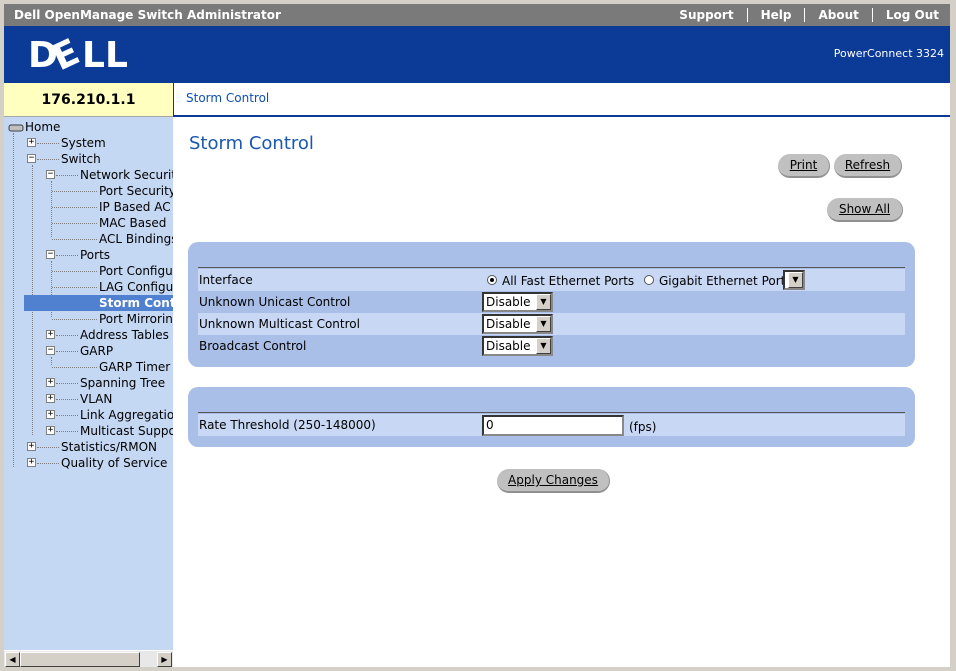 The image size is (956, 671). Describe the element at coordinates (16, 127) in the screenshot. I see `switch-icon` at that location.